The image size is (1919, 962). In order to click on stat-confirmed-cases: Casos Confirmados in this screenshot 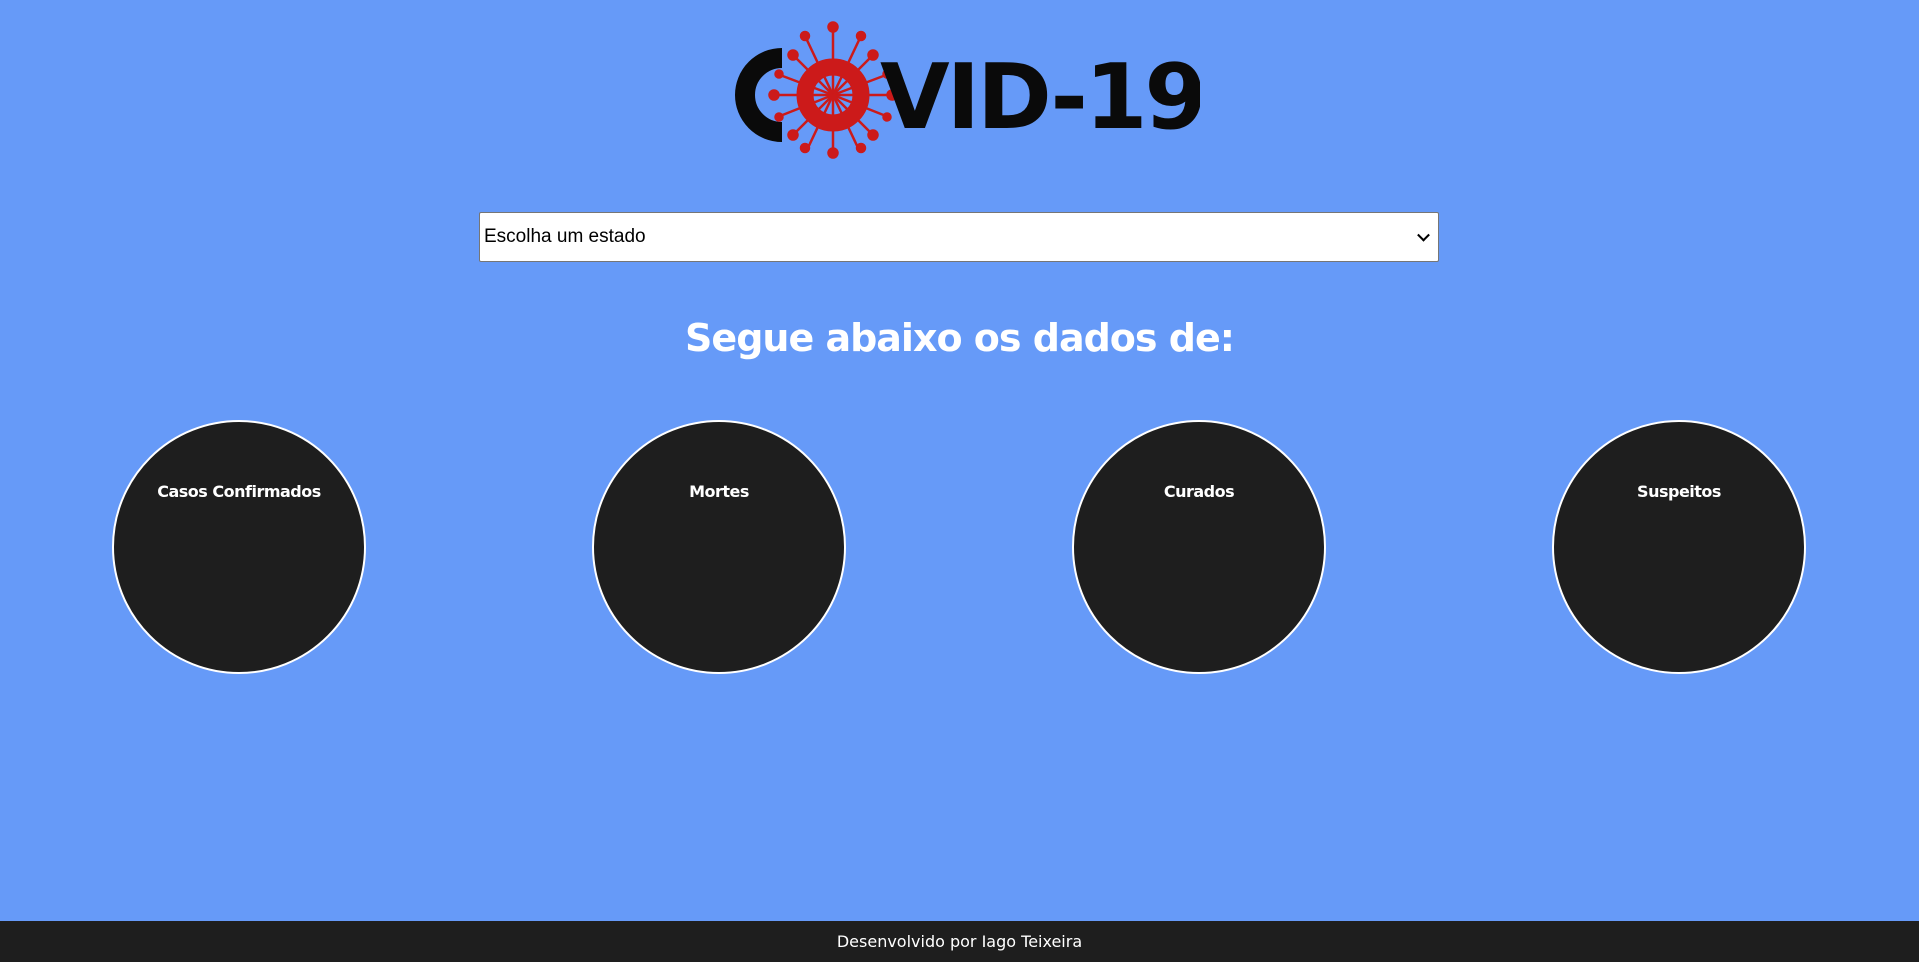, I will do `click(239, 547)`.